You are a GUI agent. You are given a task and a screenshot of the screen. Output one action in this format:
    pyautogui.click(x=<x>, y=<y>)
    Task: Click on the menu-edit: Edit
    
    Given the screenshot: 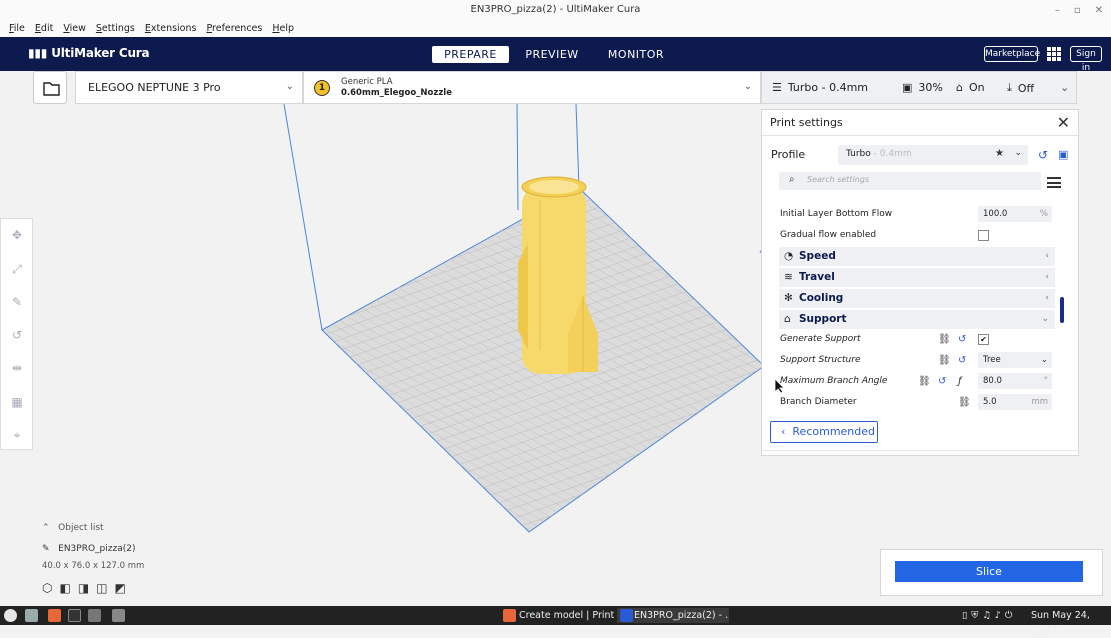 What is the action you would take?
    pyautogui.click(x=44, y=28)
    